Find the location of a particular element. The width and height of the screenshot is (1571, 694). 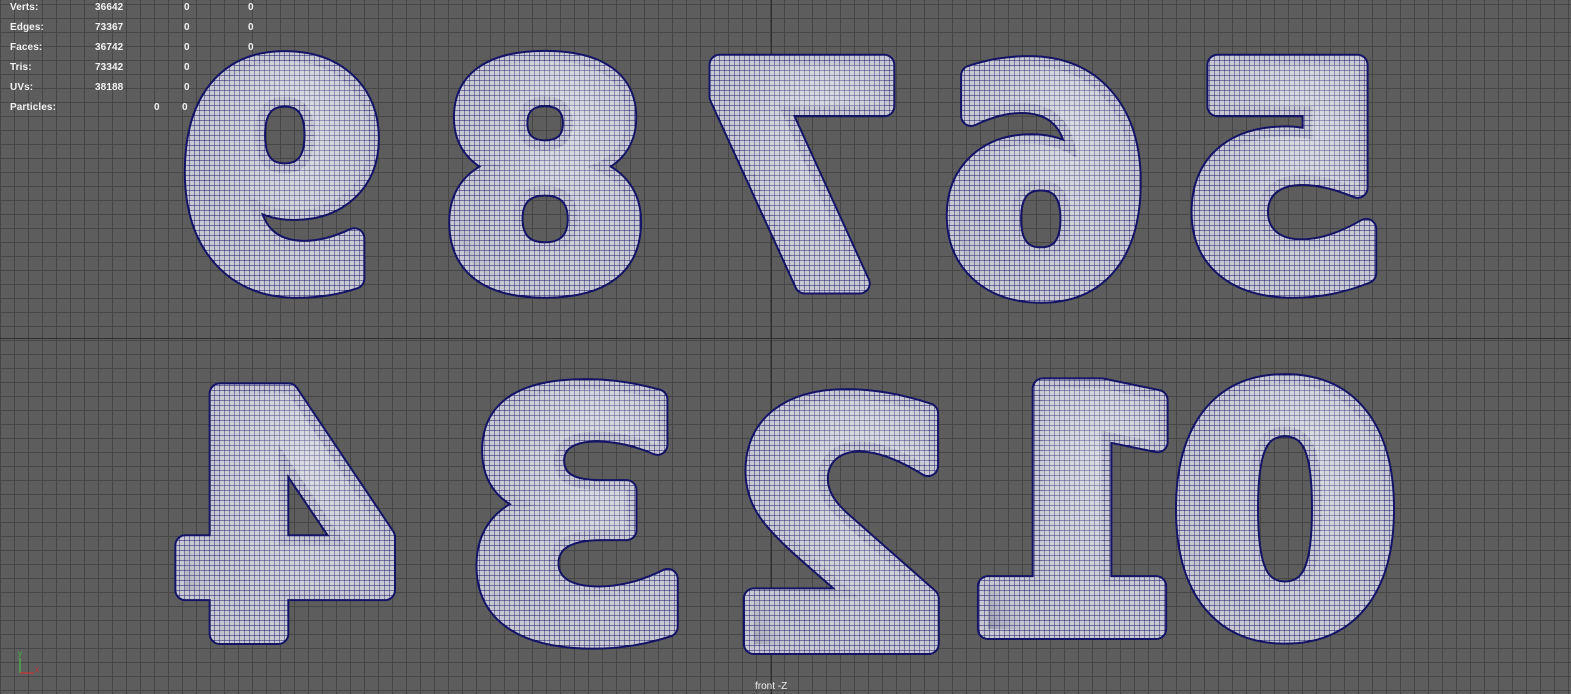

gizmo-x-label: x is located at coordinates (37, 669).